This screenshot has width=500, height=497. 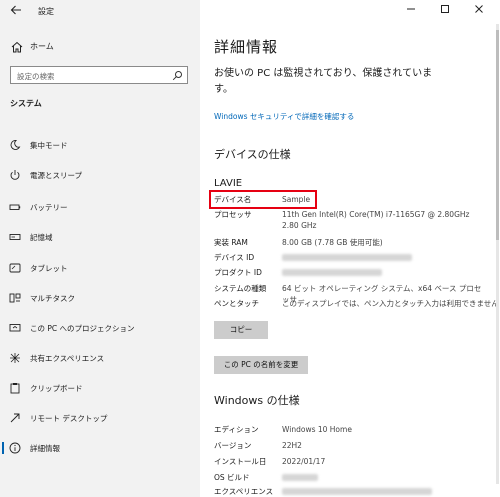 What do you see at coordinates (17, 47) in the screenshot?
I see `home-icon` at bounding box center [17, 47].